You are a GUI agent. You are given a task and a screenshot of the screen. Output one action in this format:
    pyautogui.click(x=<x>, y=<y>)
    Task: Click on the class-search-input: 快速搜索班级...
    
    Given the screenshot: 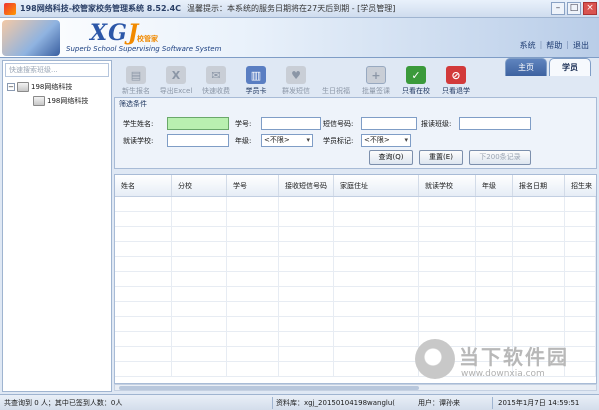 What is the action you would take?
    pyautogui.click(x=57, y=70)
    